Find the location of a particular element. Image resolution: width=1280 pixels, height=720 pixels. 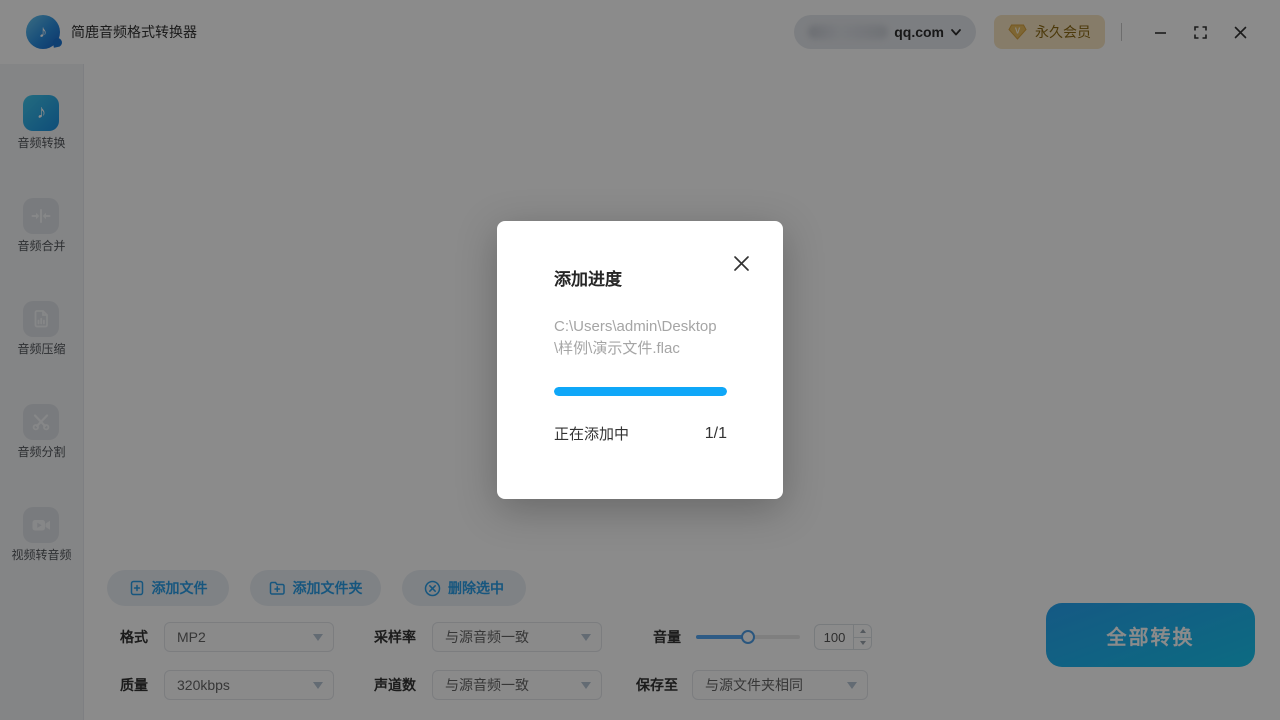

dialog-close-button is located at coordinates (741, 263).